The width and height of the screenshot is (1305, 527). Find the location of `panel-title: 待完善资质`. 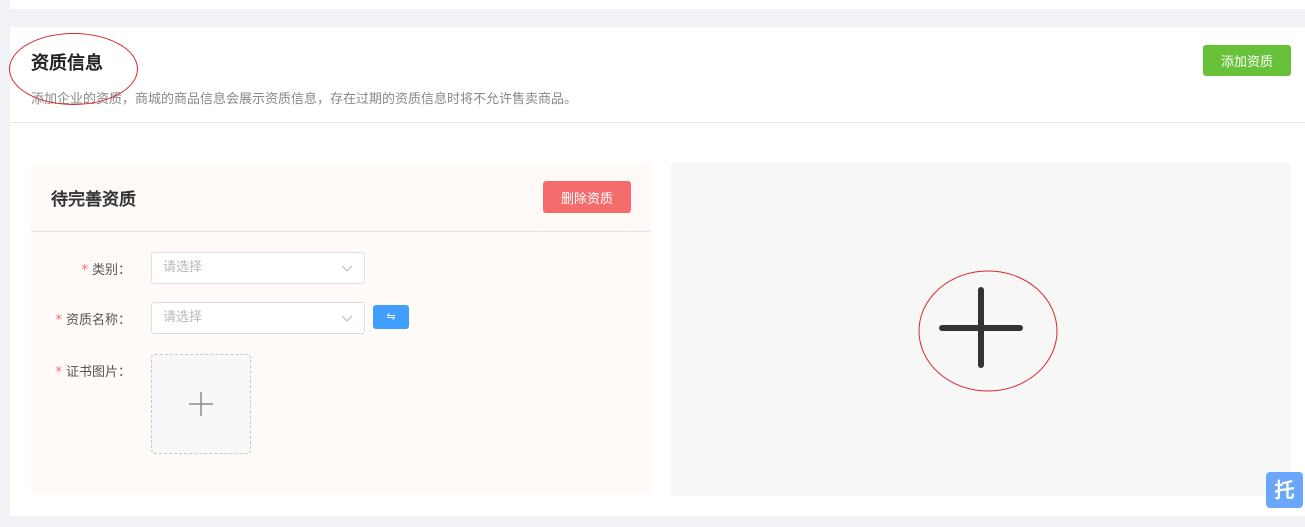

panel-title: 待完善资质 is located at coordinates (93, 200).